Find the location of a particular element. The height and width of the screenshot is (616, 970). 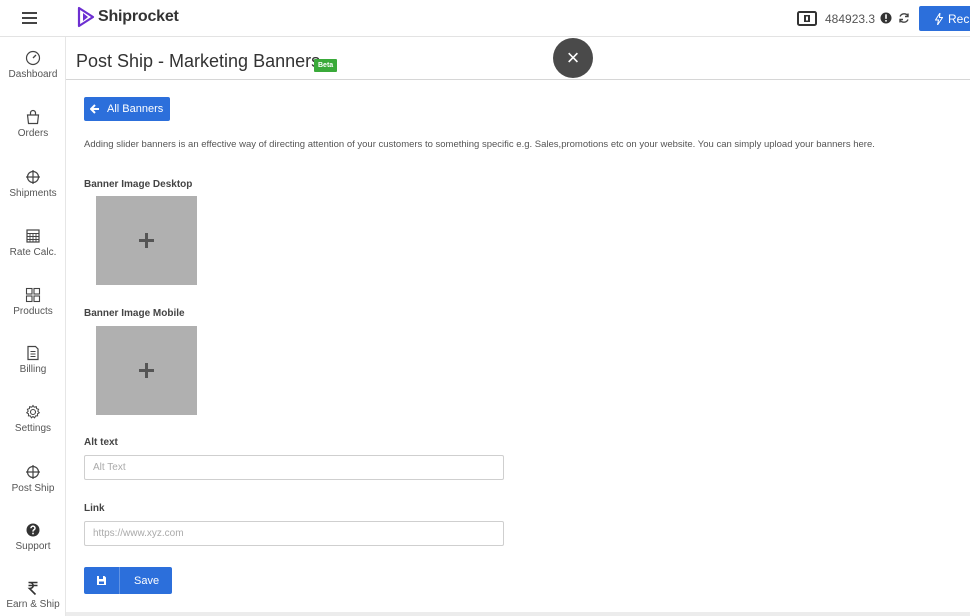

sidebar-item-post-ship: Post Ship is located at coordinates (33, 489).